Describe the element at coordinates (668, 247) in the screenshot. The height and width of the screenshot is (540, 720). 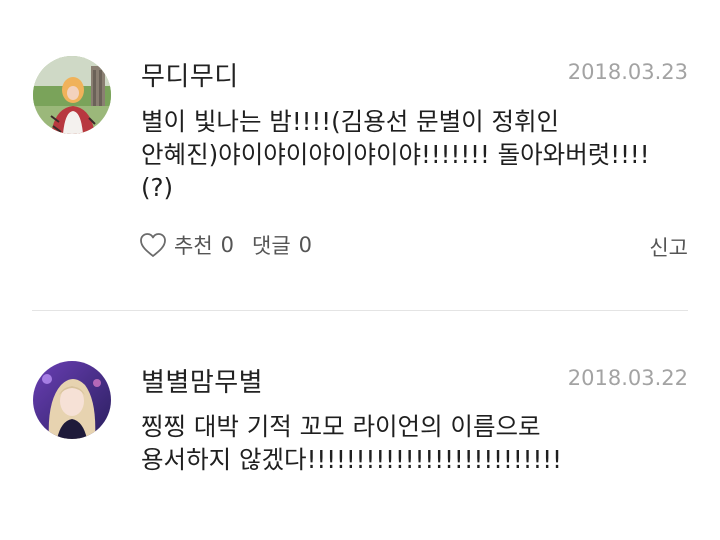
I see `report-button: 신고` at that location.